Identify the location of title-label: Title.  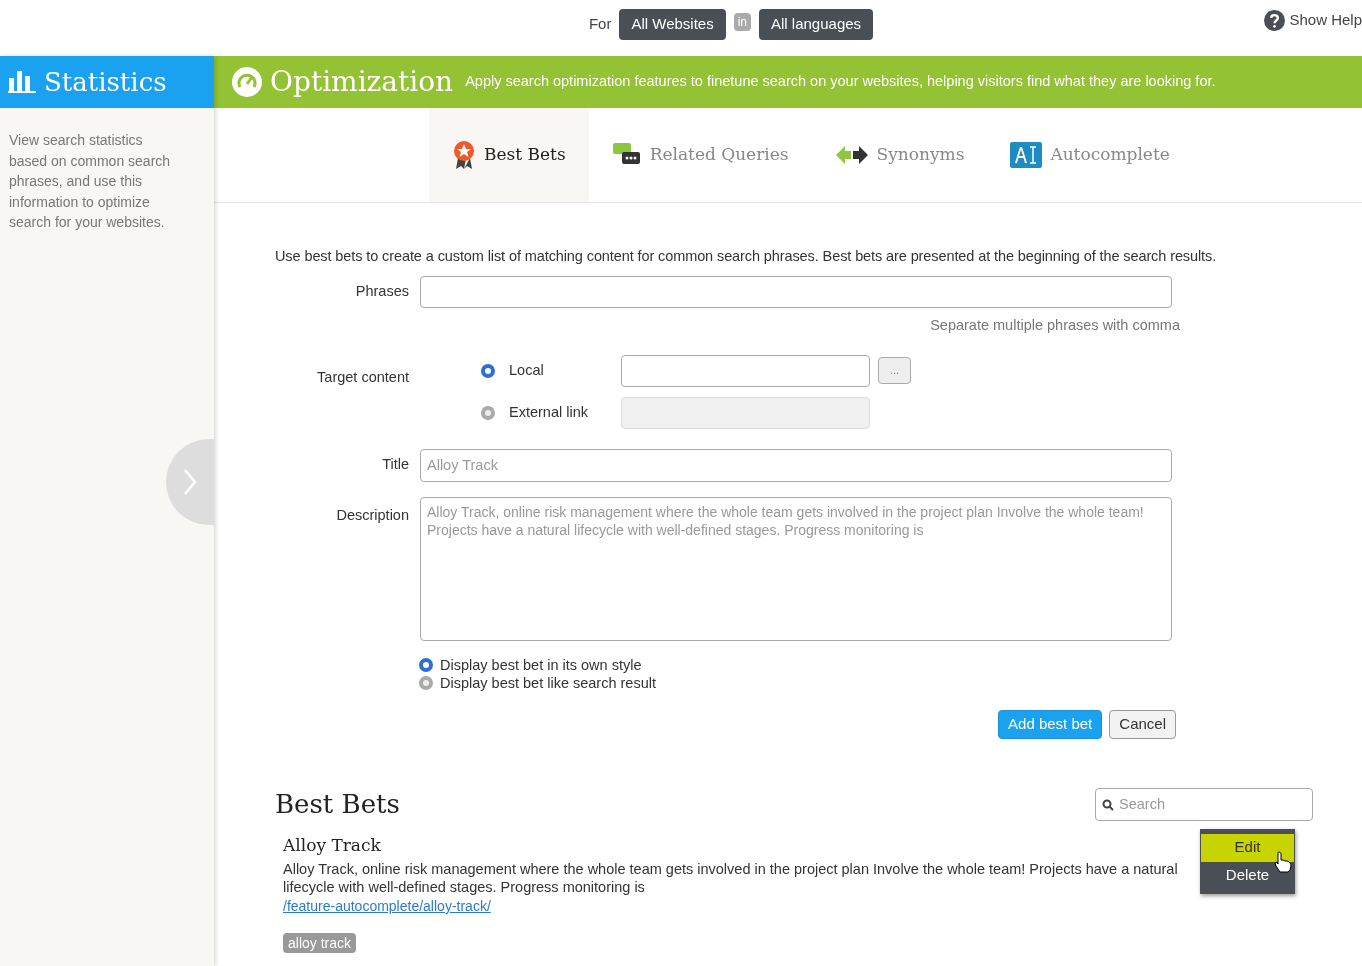
(395, 465).